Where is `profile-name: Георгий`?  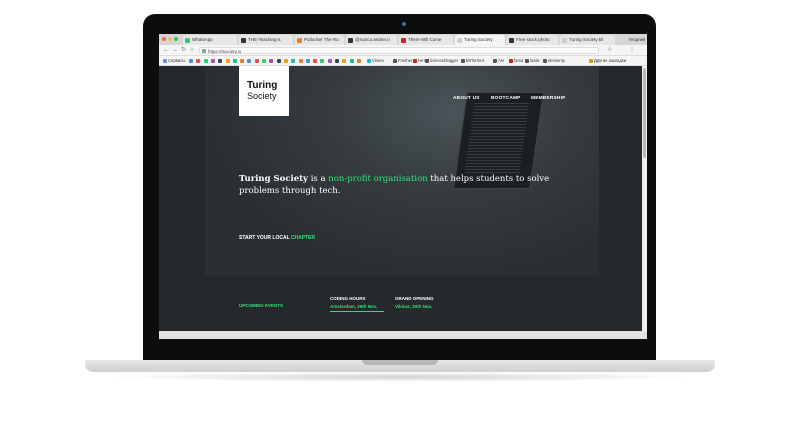
profile-name: Георгий is located at coordinates (637, 40).